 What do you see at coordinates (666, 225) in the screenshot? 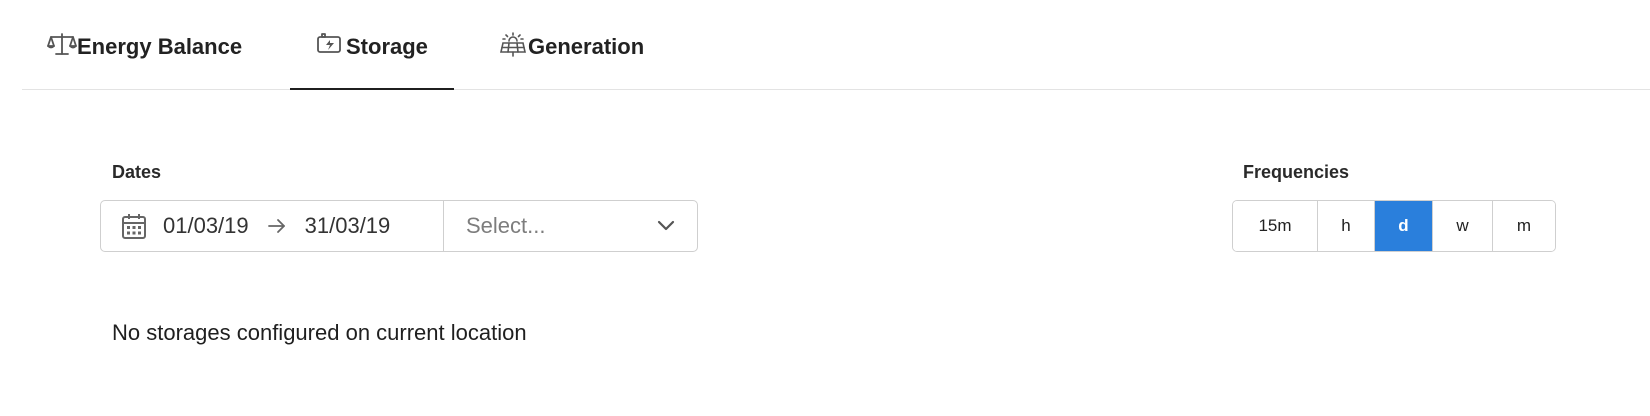
I see `chevron-down-icon` at bounding box center [666, 225].